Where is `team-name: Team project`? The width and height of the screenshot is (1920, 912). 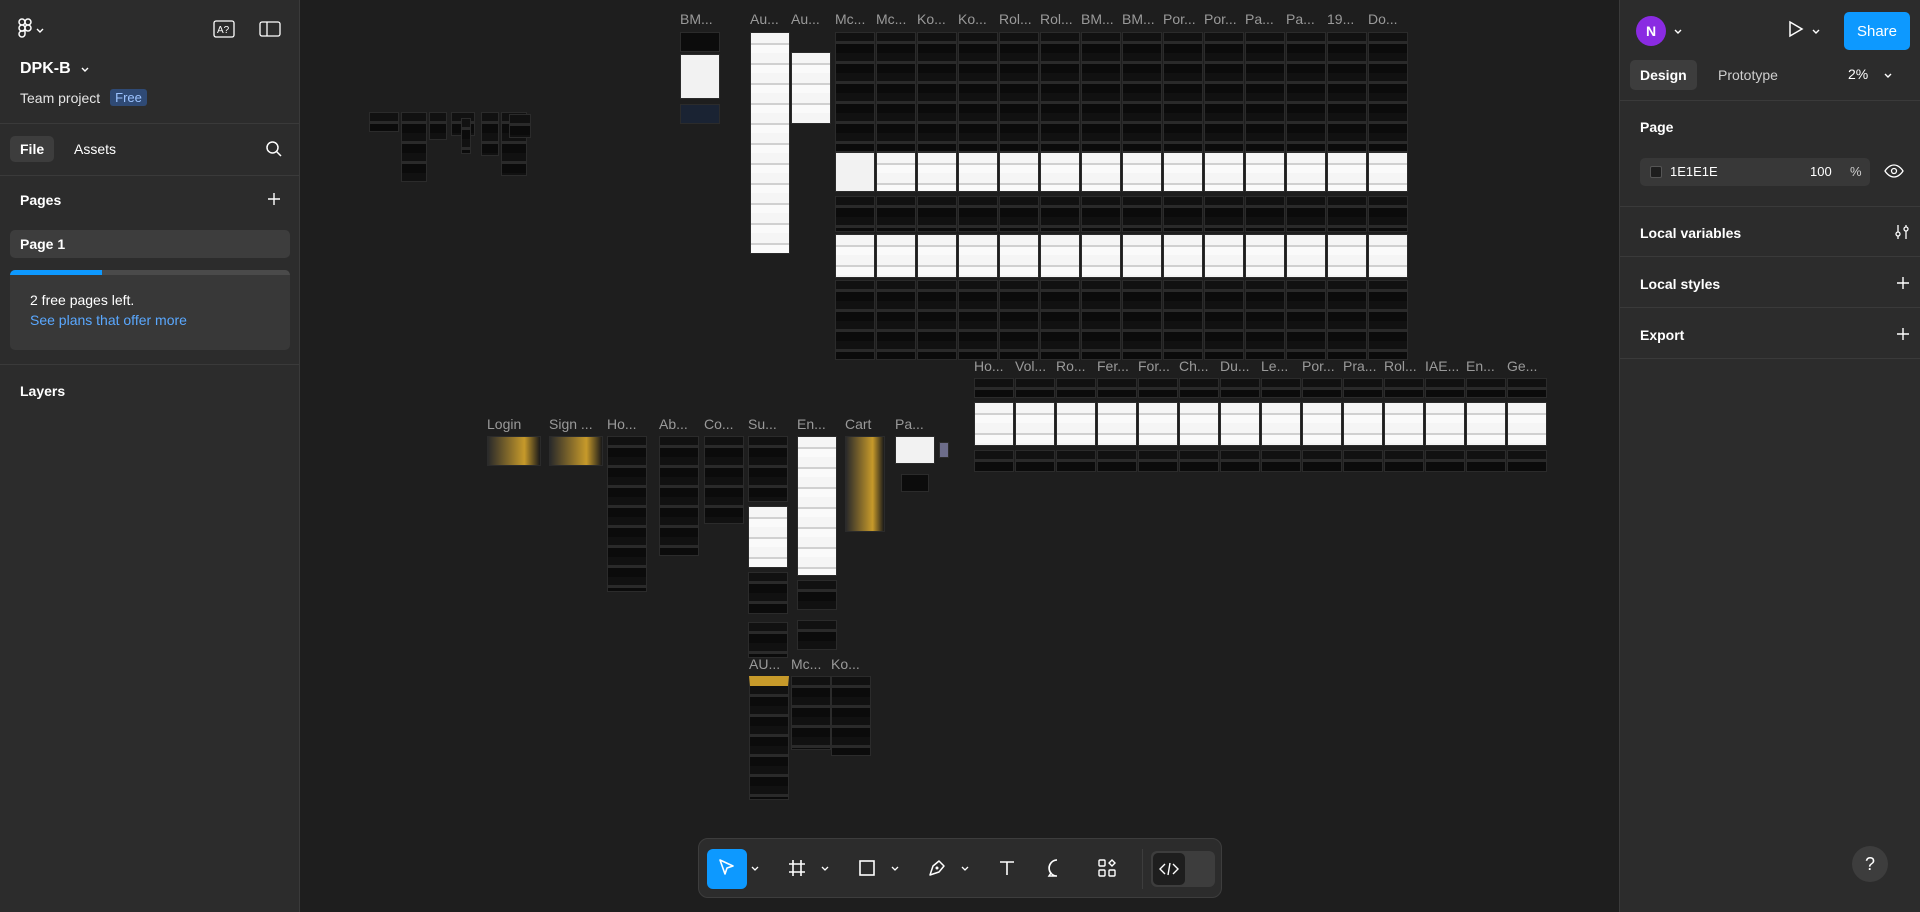 team-name: Team project is located at coordinates (60, 98).